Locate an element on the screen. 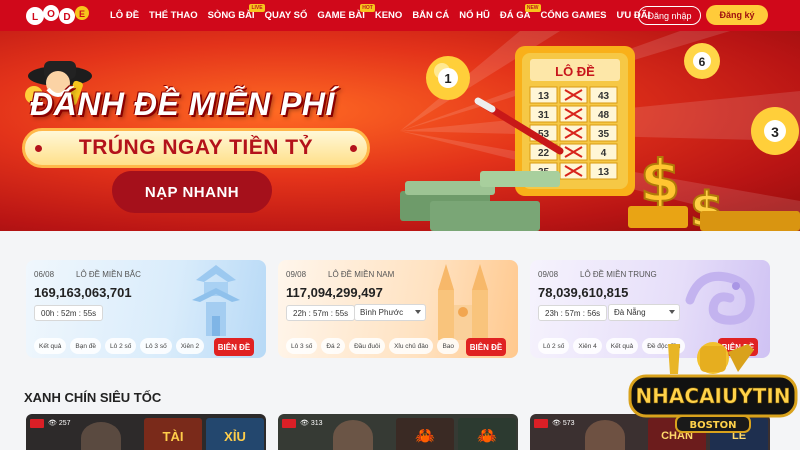  viewer-count: 👁 313 is located at coordinates (311, 423).